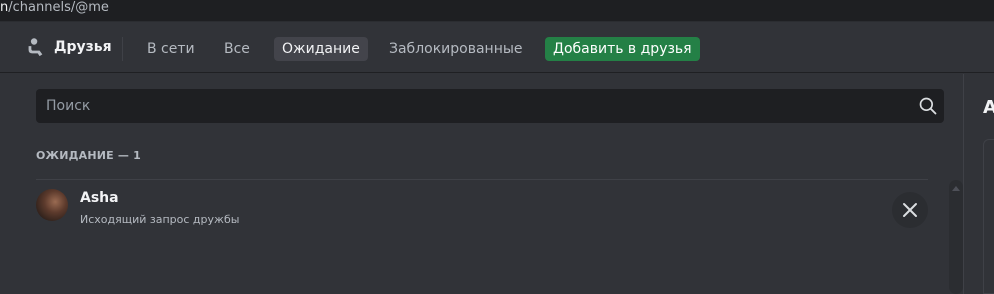  What do you see at coordinates (237, 49) in the screenshot?
I see `tab-all: Все` at bounding box center [237, 49].